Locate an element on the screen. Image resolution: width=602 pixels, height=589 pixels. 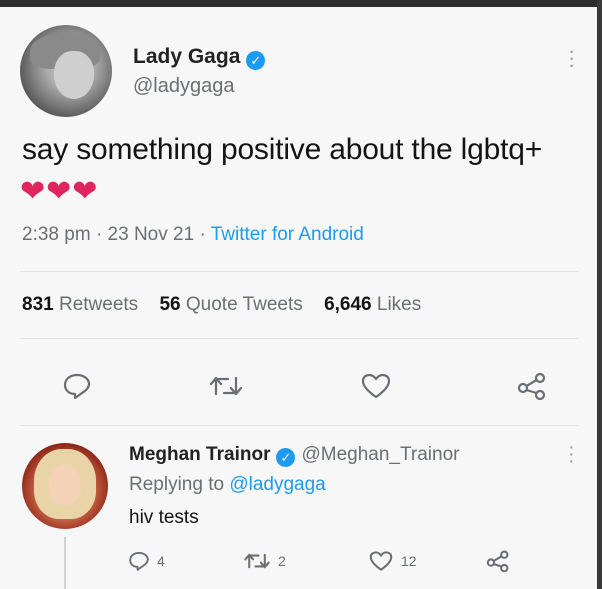
tweet-source-link: Twitter for Android is located at coordinates (287, 234).